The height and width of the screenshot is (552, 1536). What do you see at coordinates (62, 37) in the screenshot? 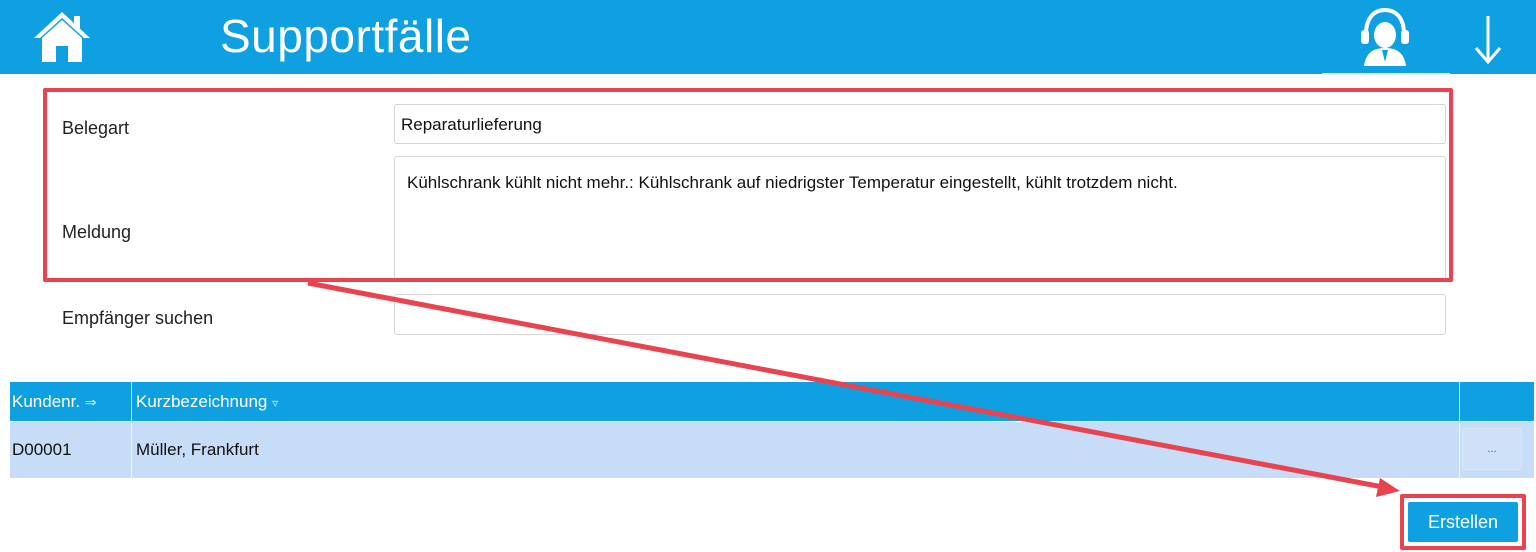
I see `home-icon` at bounding box center [62, 37].